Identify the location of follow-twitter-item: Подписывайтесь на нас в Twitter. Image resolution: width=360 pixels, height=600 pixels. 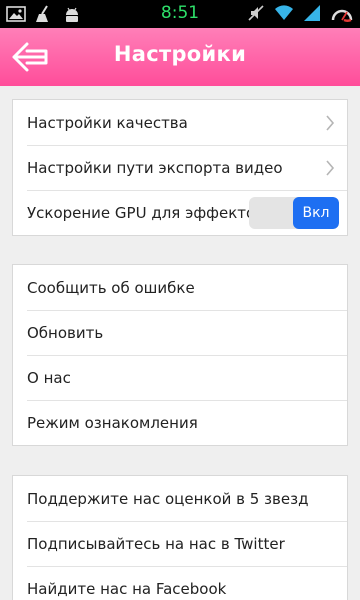
(180, 543).